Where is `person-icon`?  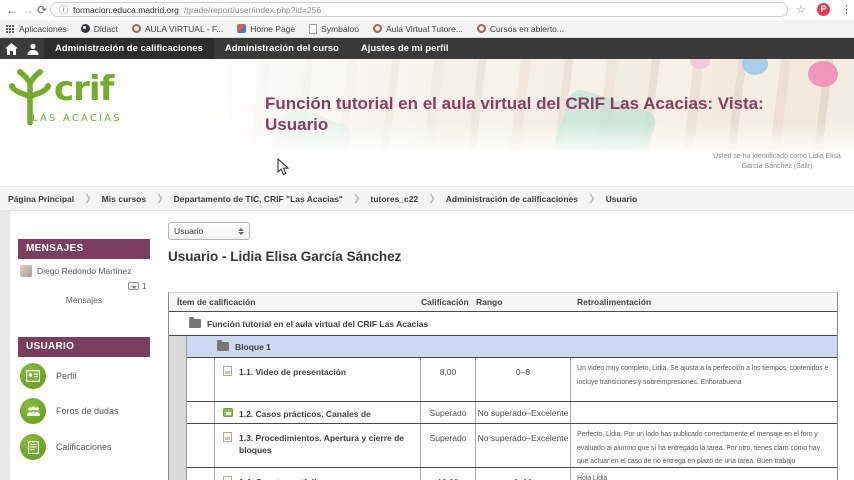
person-icon is located at coordinates (33, 49).